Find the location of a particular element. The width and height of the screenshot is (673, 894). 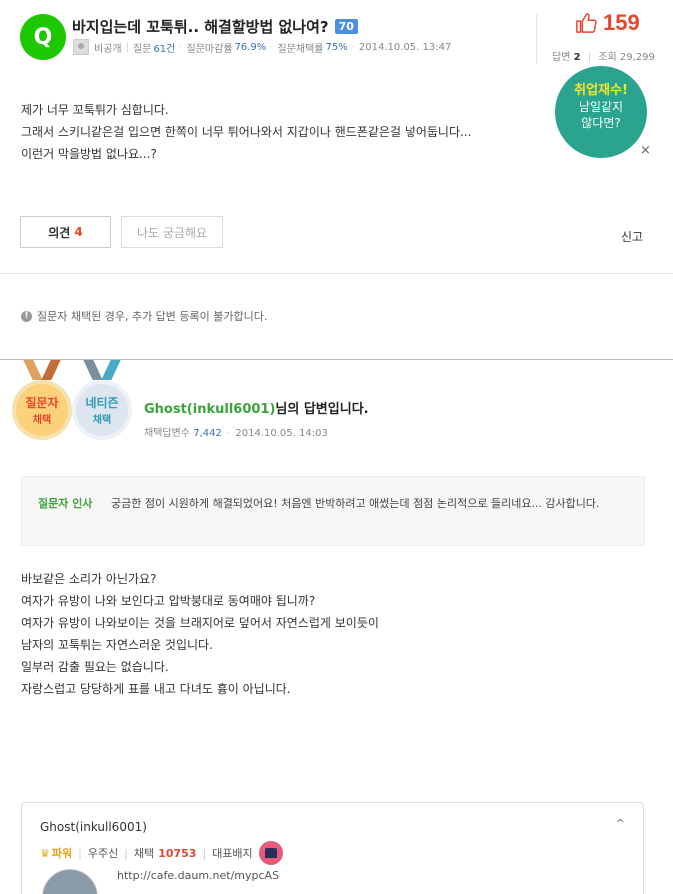

profile-adopt-count: 10753 is located at coordinates (177, 853).